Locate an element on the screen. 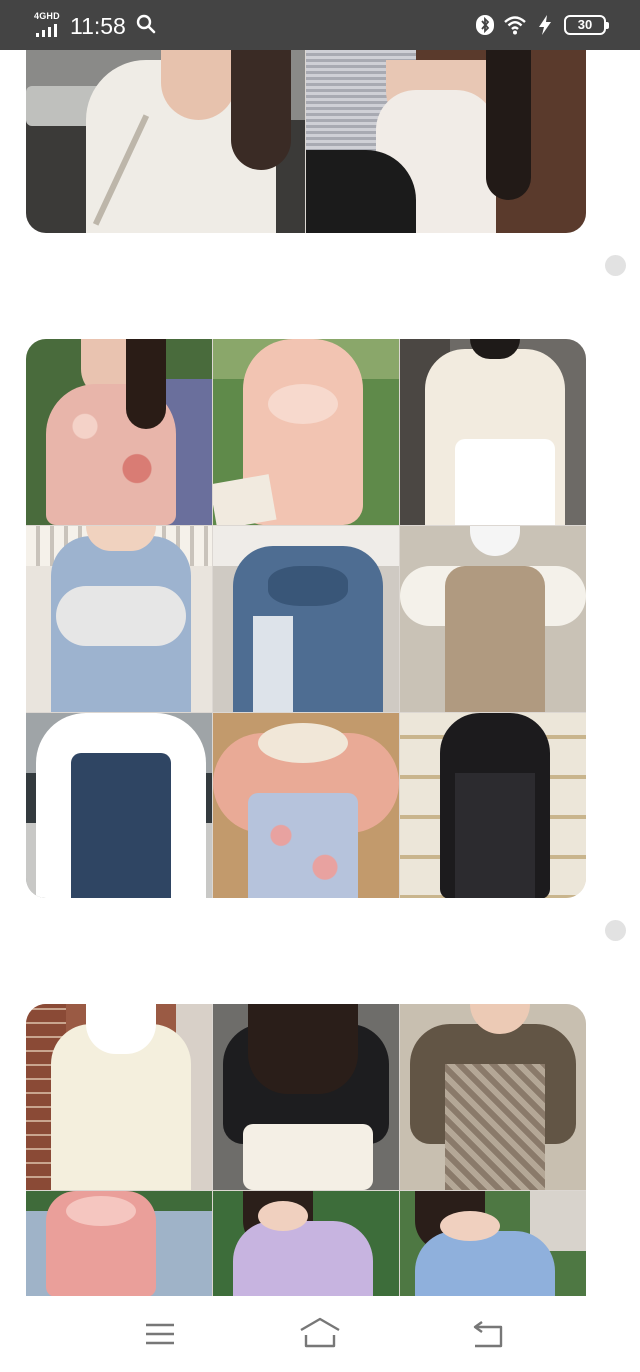  cellular-signal-icon: 4GHD is located at coordinates (49, 24).